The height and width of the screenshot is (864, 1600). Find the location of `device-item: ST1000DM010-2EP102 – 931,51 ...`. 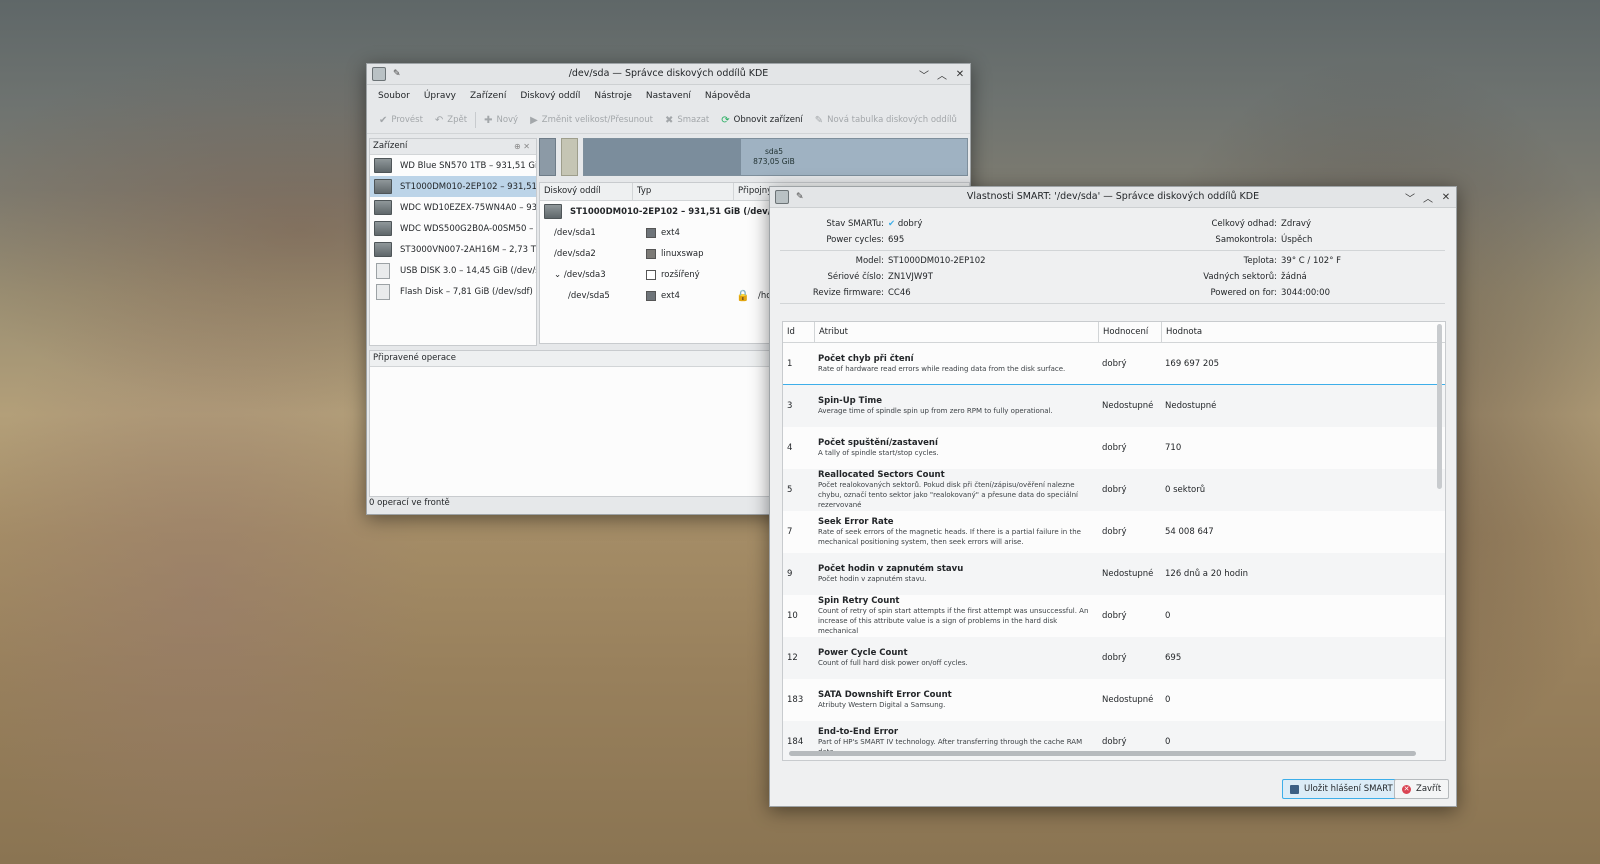

device-item: ST1000DM010-2EP102 – 931,51 ... is located at coordinates (453, 186).